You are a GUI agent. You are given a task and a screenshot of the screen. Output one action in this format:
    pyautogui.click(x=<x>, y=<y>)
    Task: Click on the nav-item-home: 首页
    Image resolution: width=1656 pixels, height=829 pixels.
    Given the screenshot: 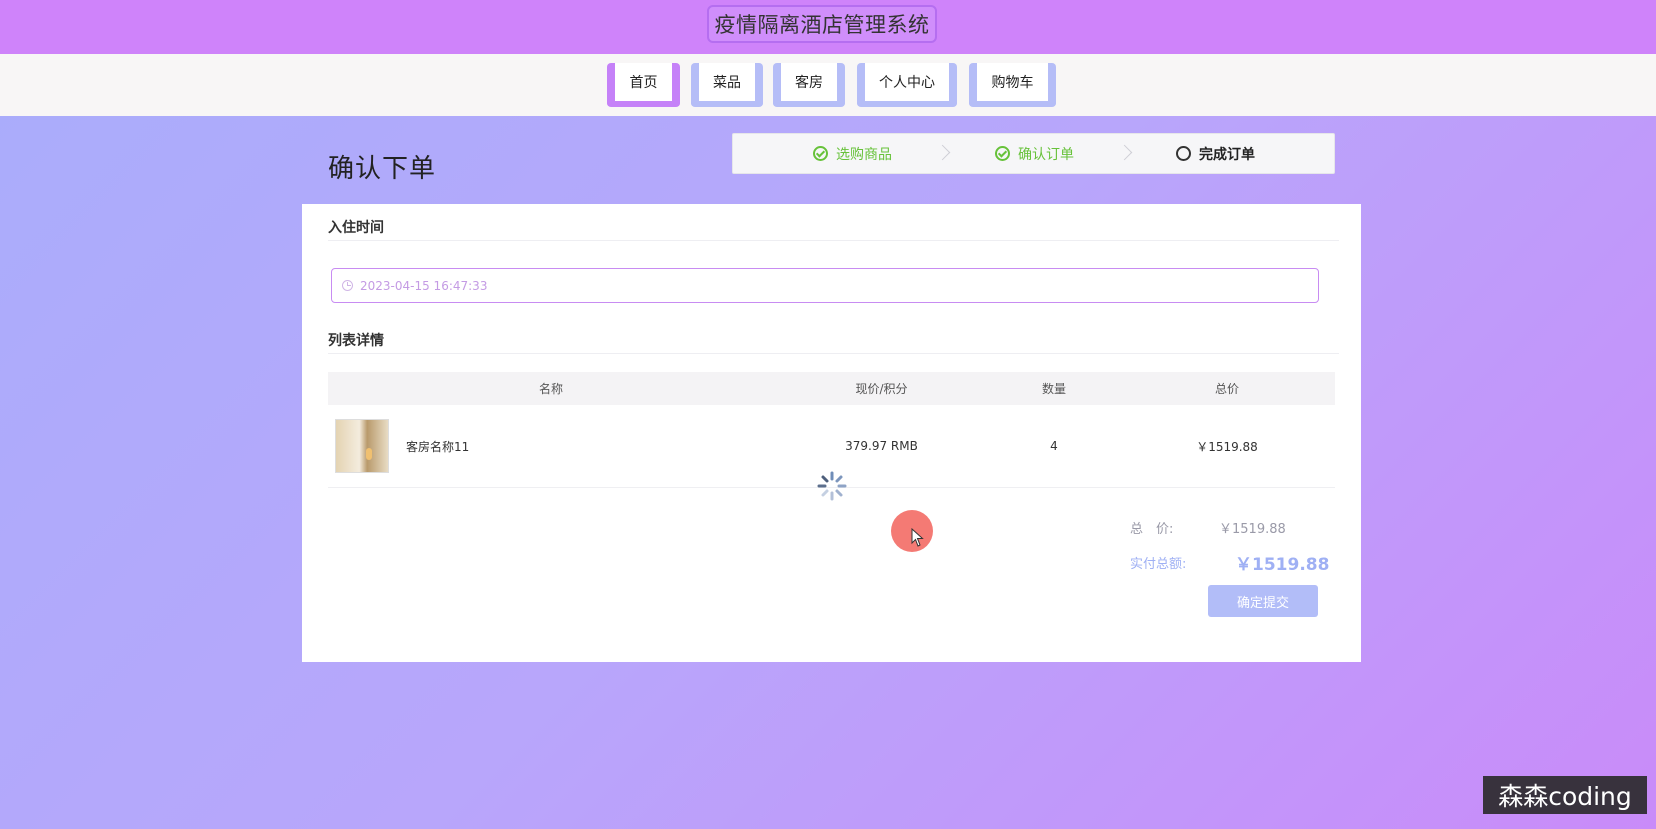 What is the action you would take?
    pyautogui.click(x=643, y=85)
    